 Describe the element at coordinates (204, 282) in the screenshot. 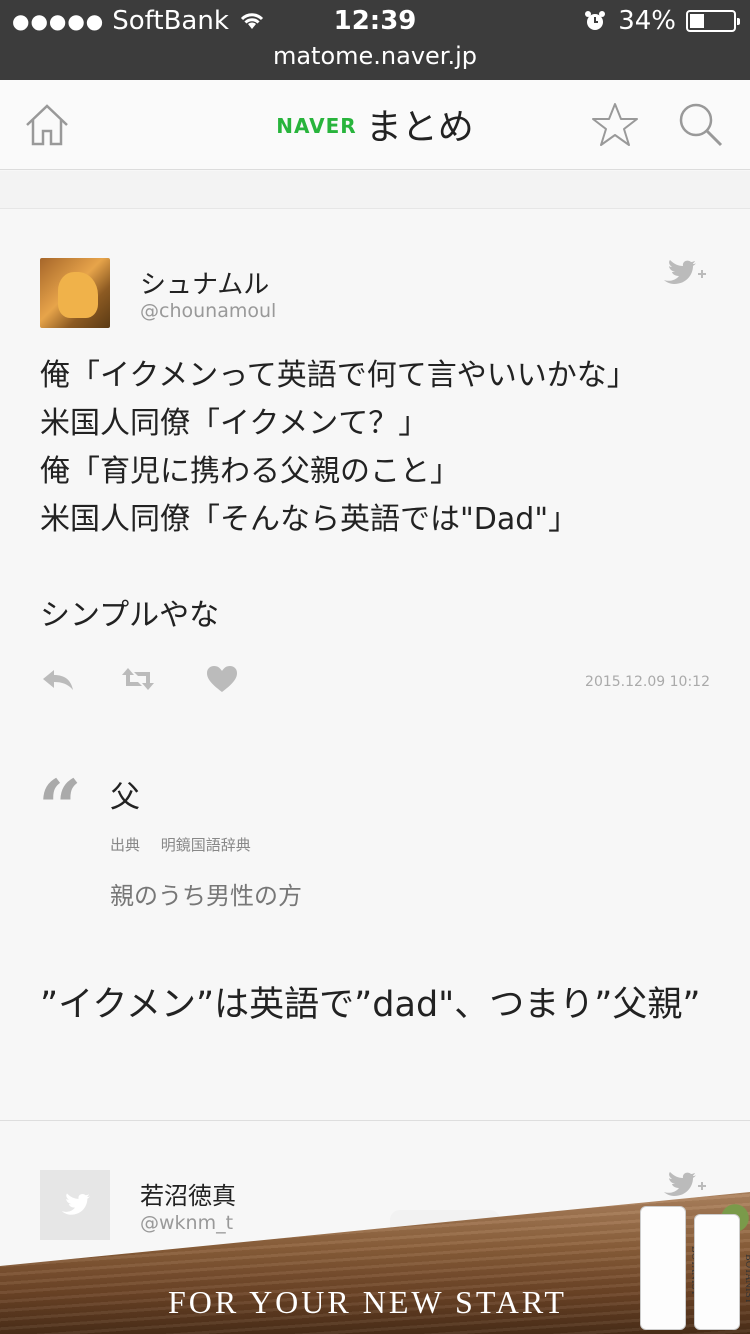

I see `tweet-author-name: シュナムル` at that location.